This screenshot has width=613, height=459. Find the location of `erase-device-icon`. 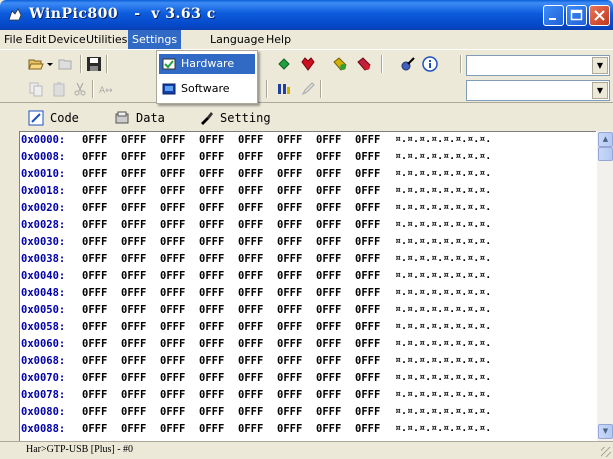

erase-device-icon is located at coordinates (364, 64).